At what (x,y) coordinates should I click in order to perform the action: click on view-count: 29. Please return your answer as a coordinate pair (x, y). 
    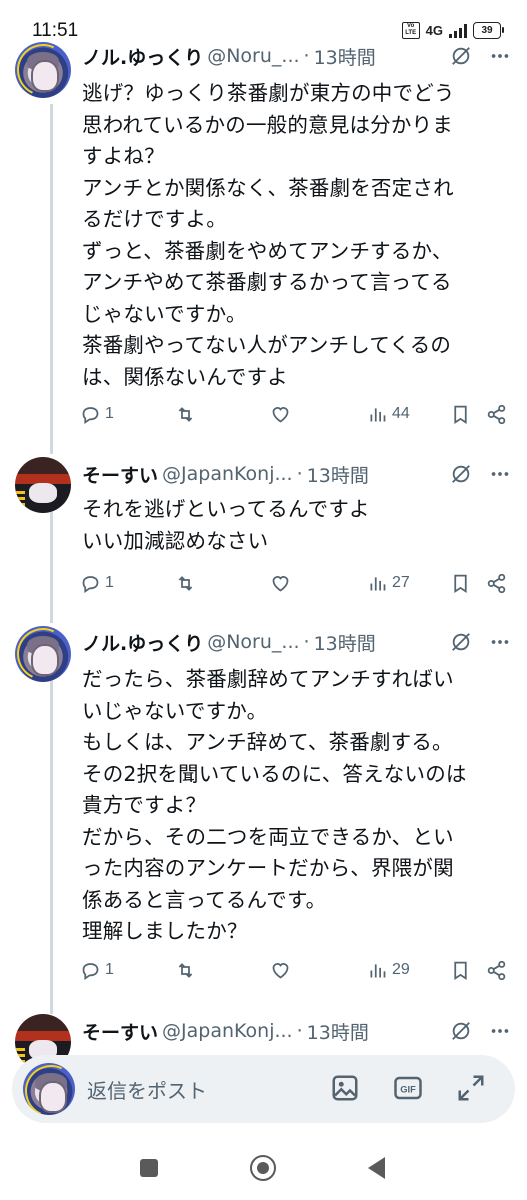
    Looking at the image, I should click on (401, 969).